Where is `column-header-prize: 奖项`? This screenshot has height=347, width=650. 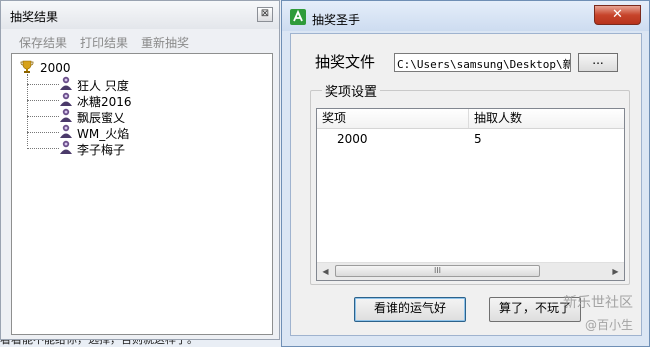
column-header-prize: 奖项 is located at coordinates (393, 118).